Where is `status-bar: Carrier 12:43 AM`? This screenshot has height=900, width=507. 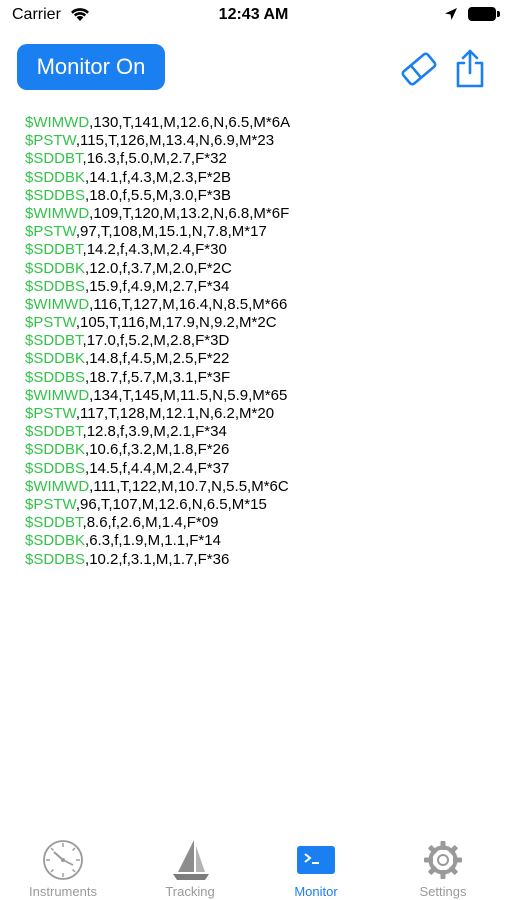
status-bar: Carrier 12:43 AM is located at coordinates (253, 15).